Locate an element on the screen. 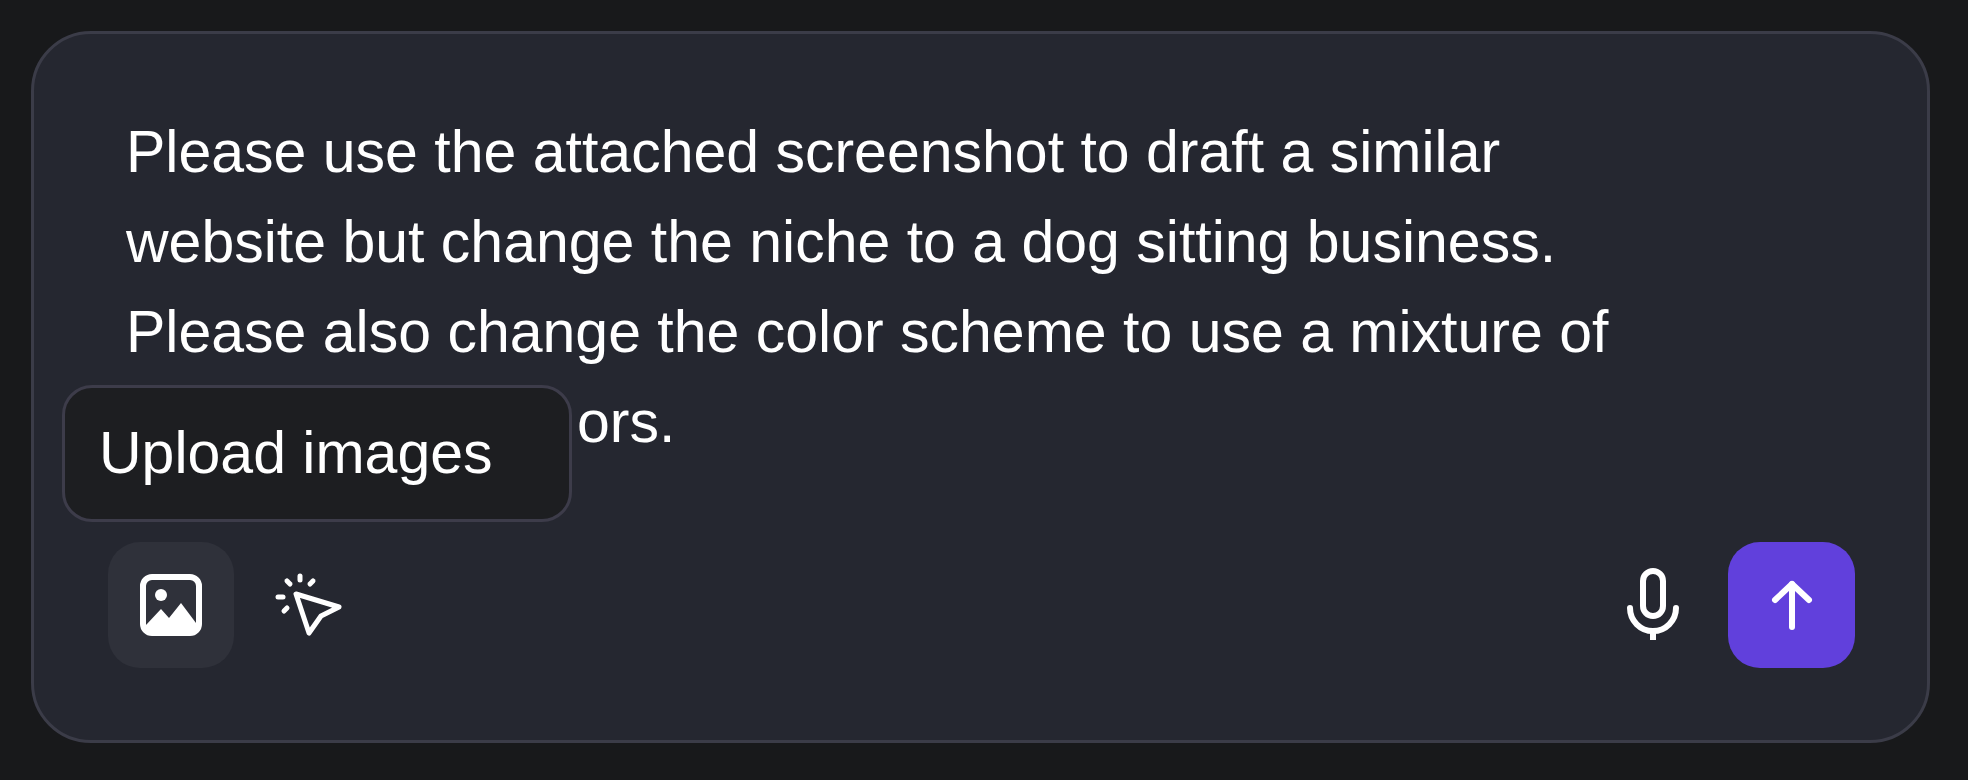 The width and height of the screenshot is (1968, 780). tooltip: Upload images is located at coordinates (317, 453).